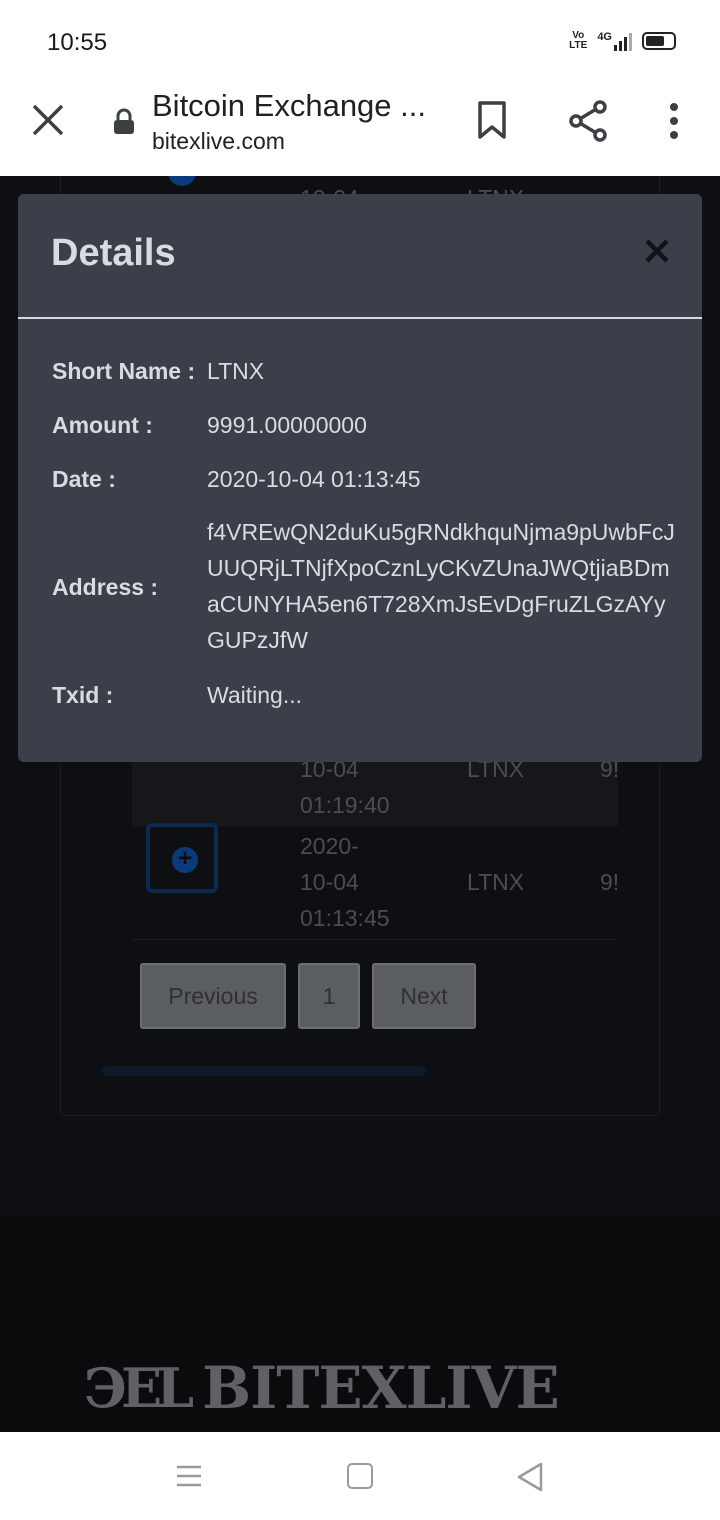 This screenshot has height=1520, width=720. I want to click on back-button, so click(530, 1479).